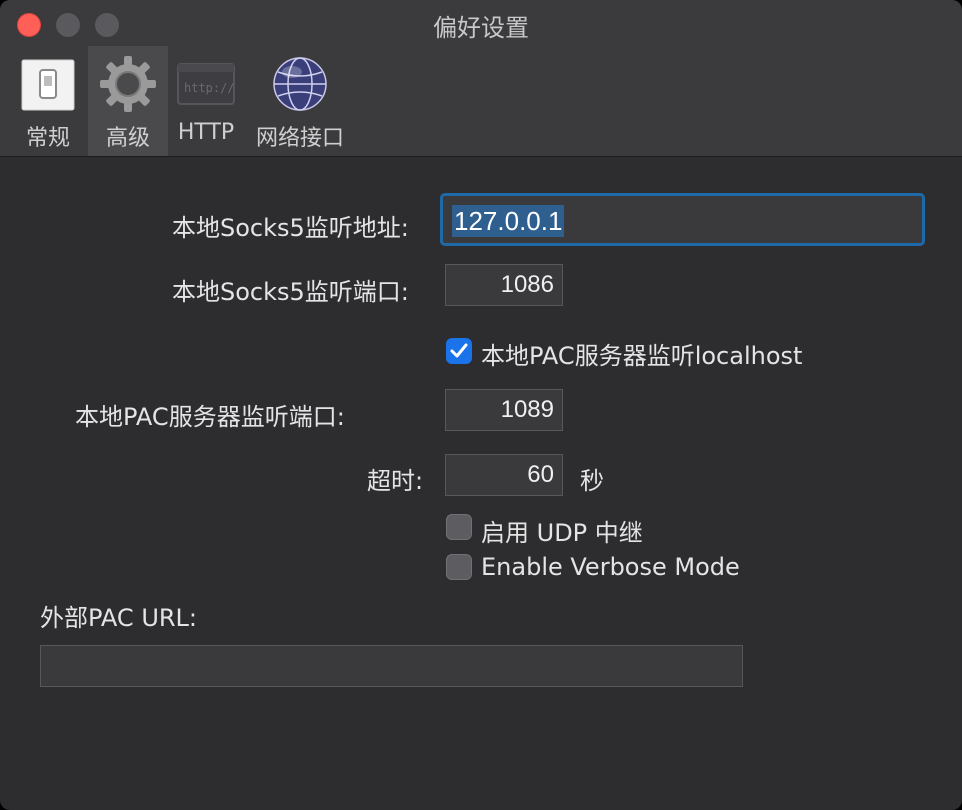 This screenshot has height=810, width=962. I want to click on verbose-mode-label: Enable Verbose Mode, so click(610, 567).